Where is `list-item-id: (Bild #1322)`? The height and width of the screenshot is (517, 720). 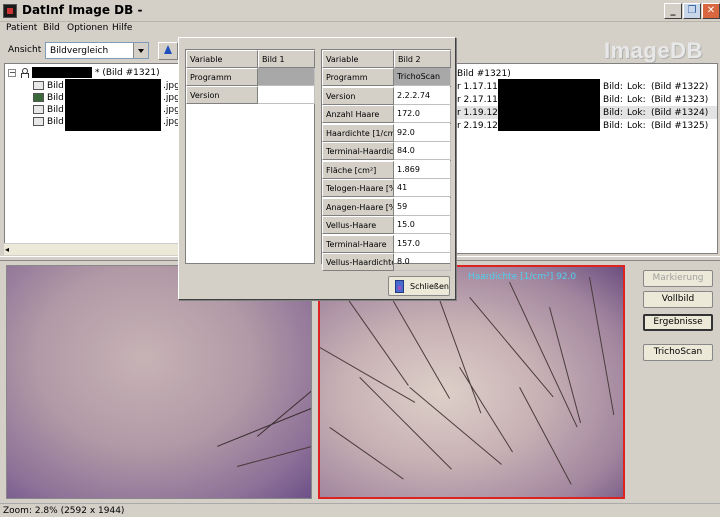 list-item-id: (Bild #1322) is located at coordinates (680, 87).